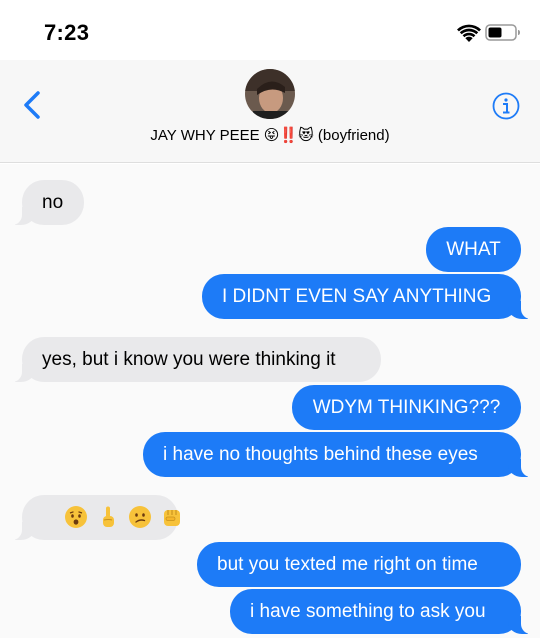 Image resolution: width=540 pixels, height=638 pixels. What do you see at coordinates (76, 517) in the screenshot?
I see `worried-face-icon` at bounding box center [76, 517].